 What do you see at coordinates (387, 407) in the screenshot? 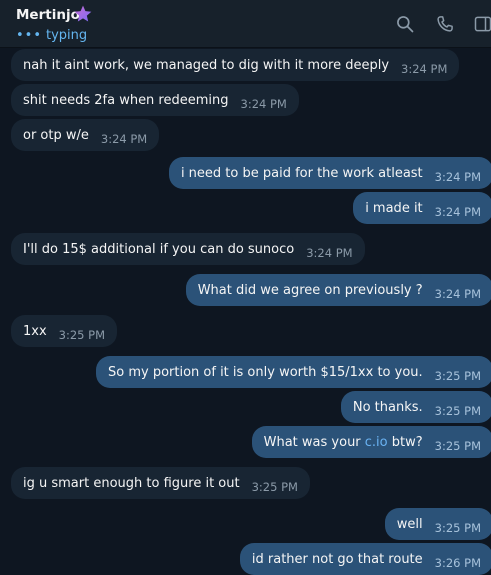
I see `message-text: No thanks.` at bounding box center [387, 407].